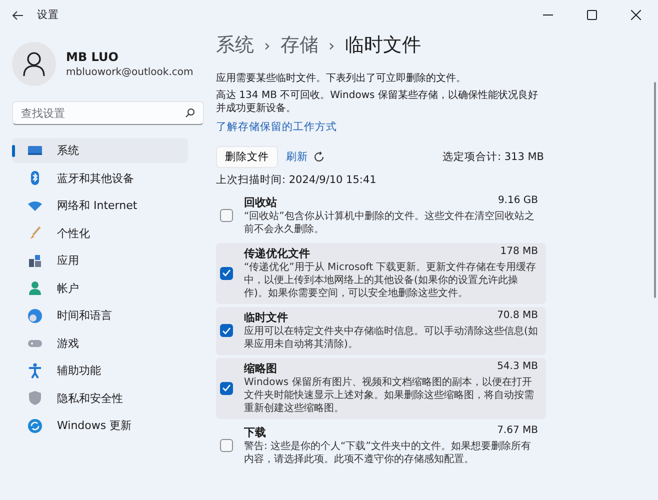  I want to click on refresh-icon, so click(319, 157).